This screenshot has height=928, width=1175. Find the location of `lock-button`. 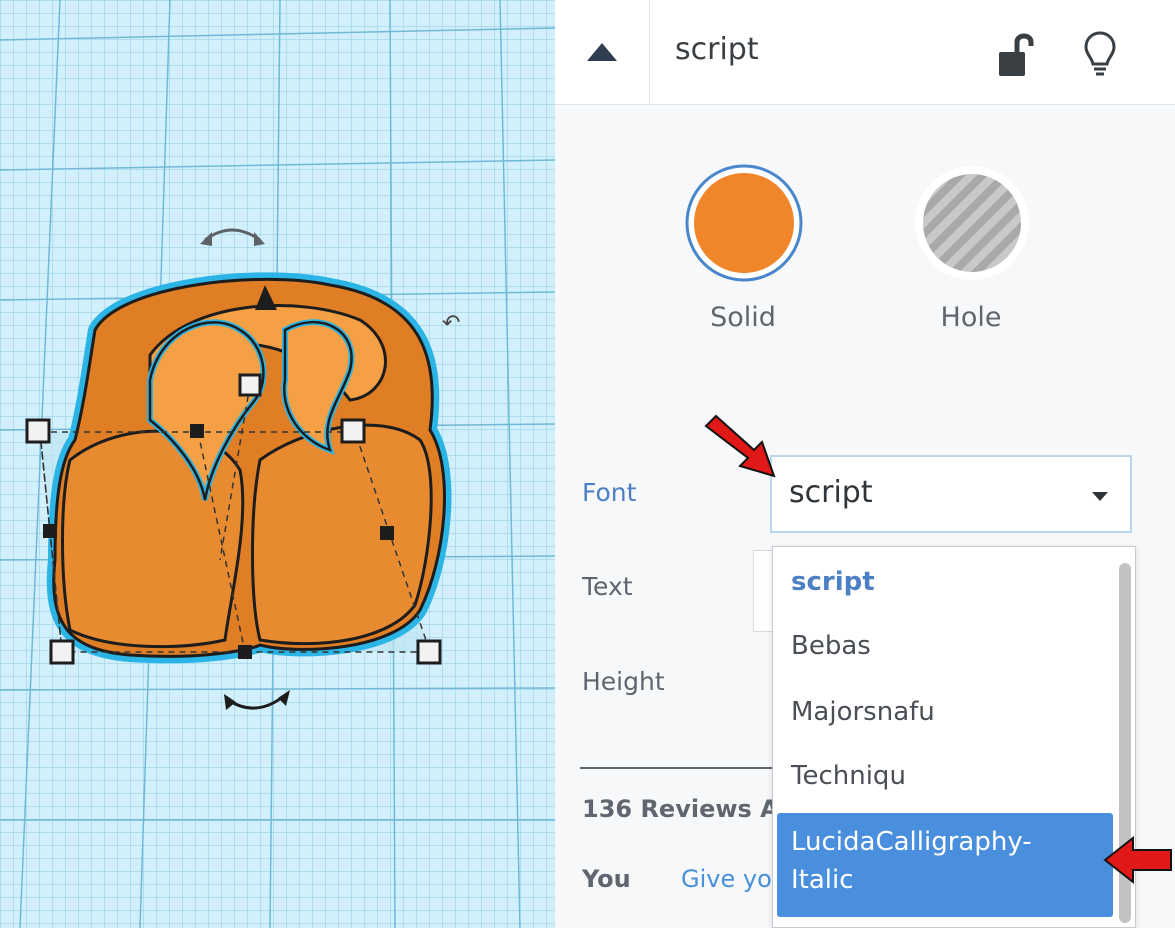

lock-button is located at coordinates (1015, 57).